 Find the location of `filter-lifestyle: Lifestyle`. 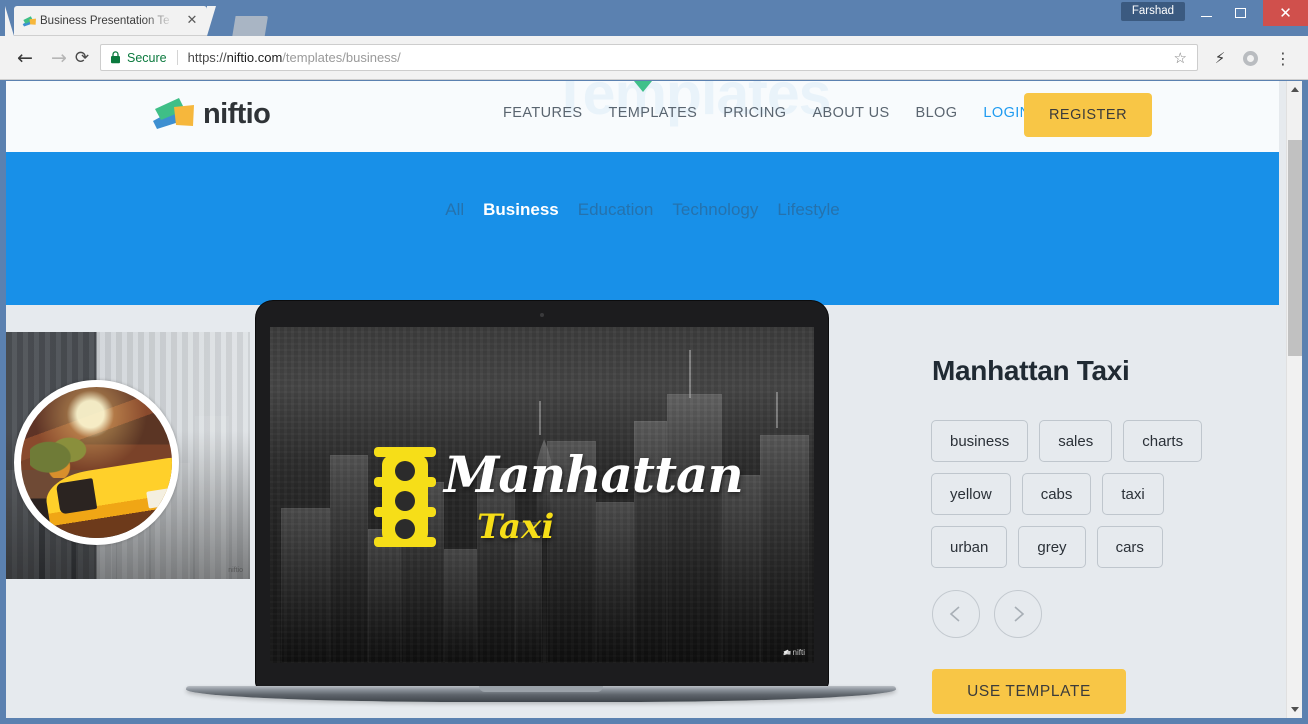

filter-lifestyle: Lifestyle is located at coordinates (808, 210).